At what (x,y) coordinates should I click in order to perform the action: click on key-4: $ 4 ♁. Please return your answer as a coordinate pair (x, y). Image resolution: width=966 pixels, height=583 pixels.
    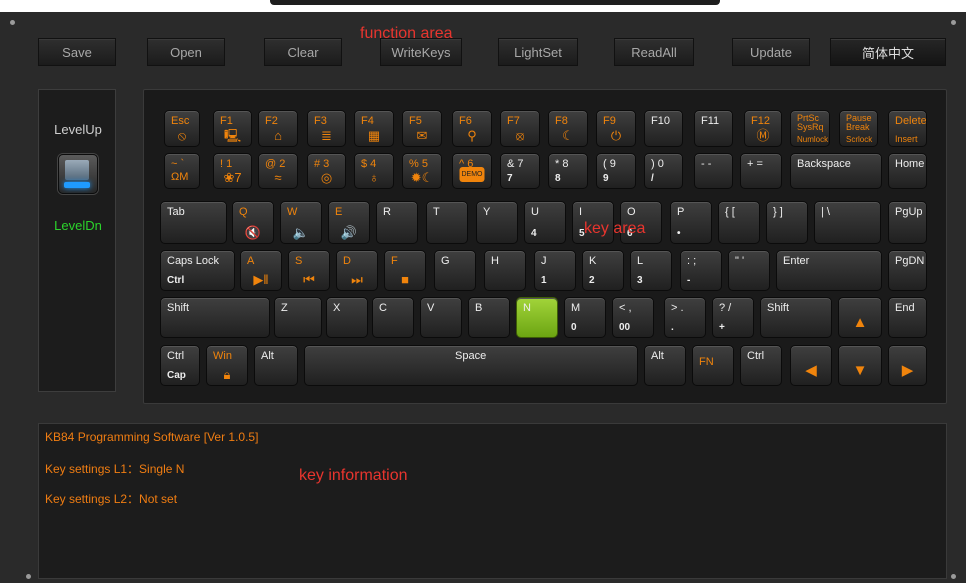
    Looking at the image, I should click on (374, 171).